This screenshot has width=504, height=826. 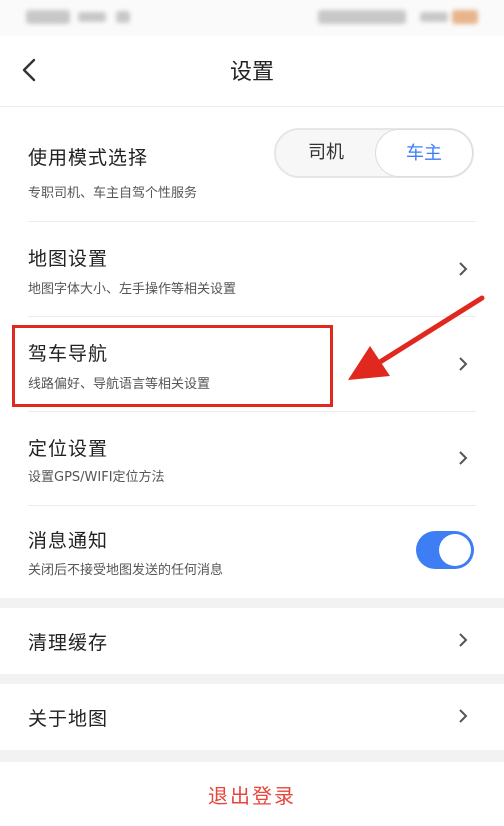 What do you see at coordinates (434, 17) in the screenshot?
I see `status-percent` at bounding box center [434, 17].